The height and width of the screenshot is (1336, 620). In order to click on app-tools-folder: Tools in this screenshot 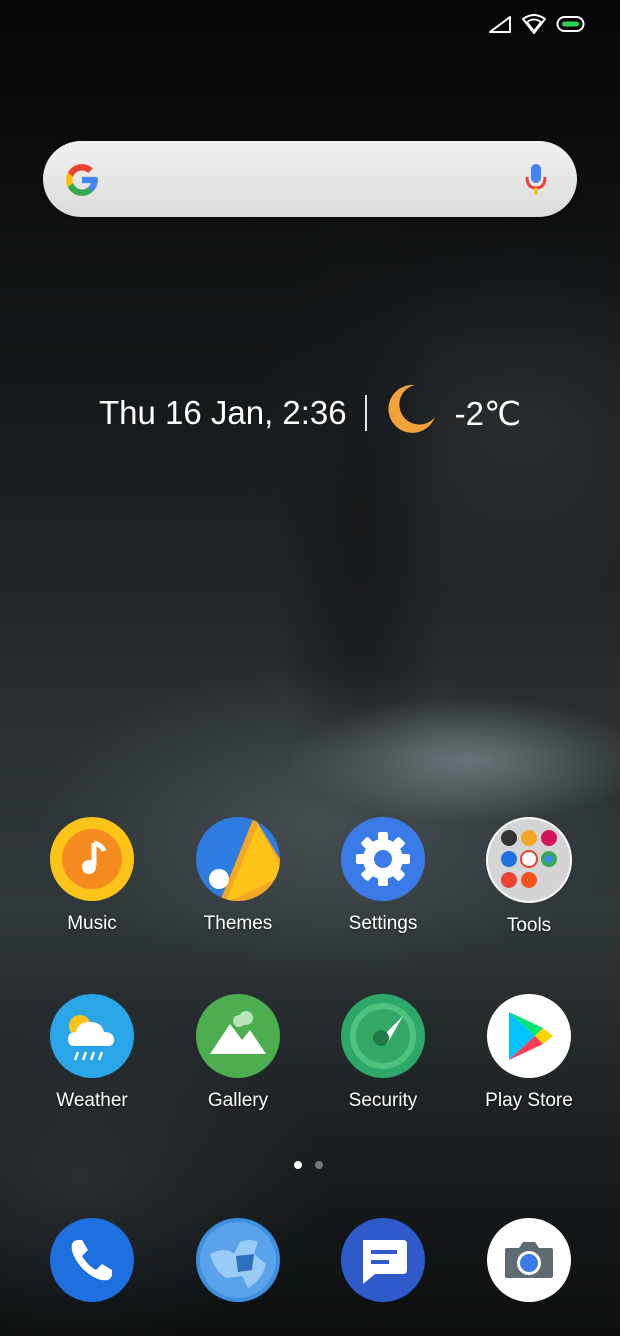, I will do `click(529, 877)`.